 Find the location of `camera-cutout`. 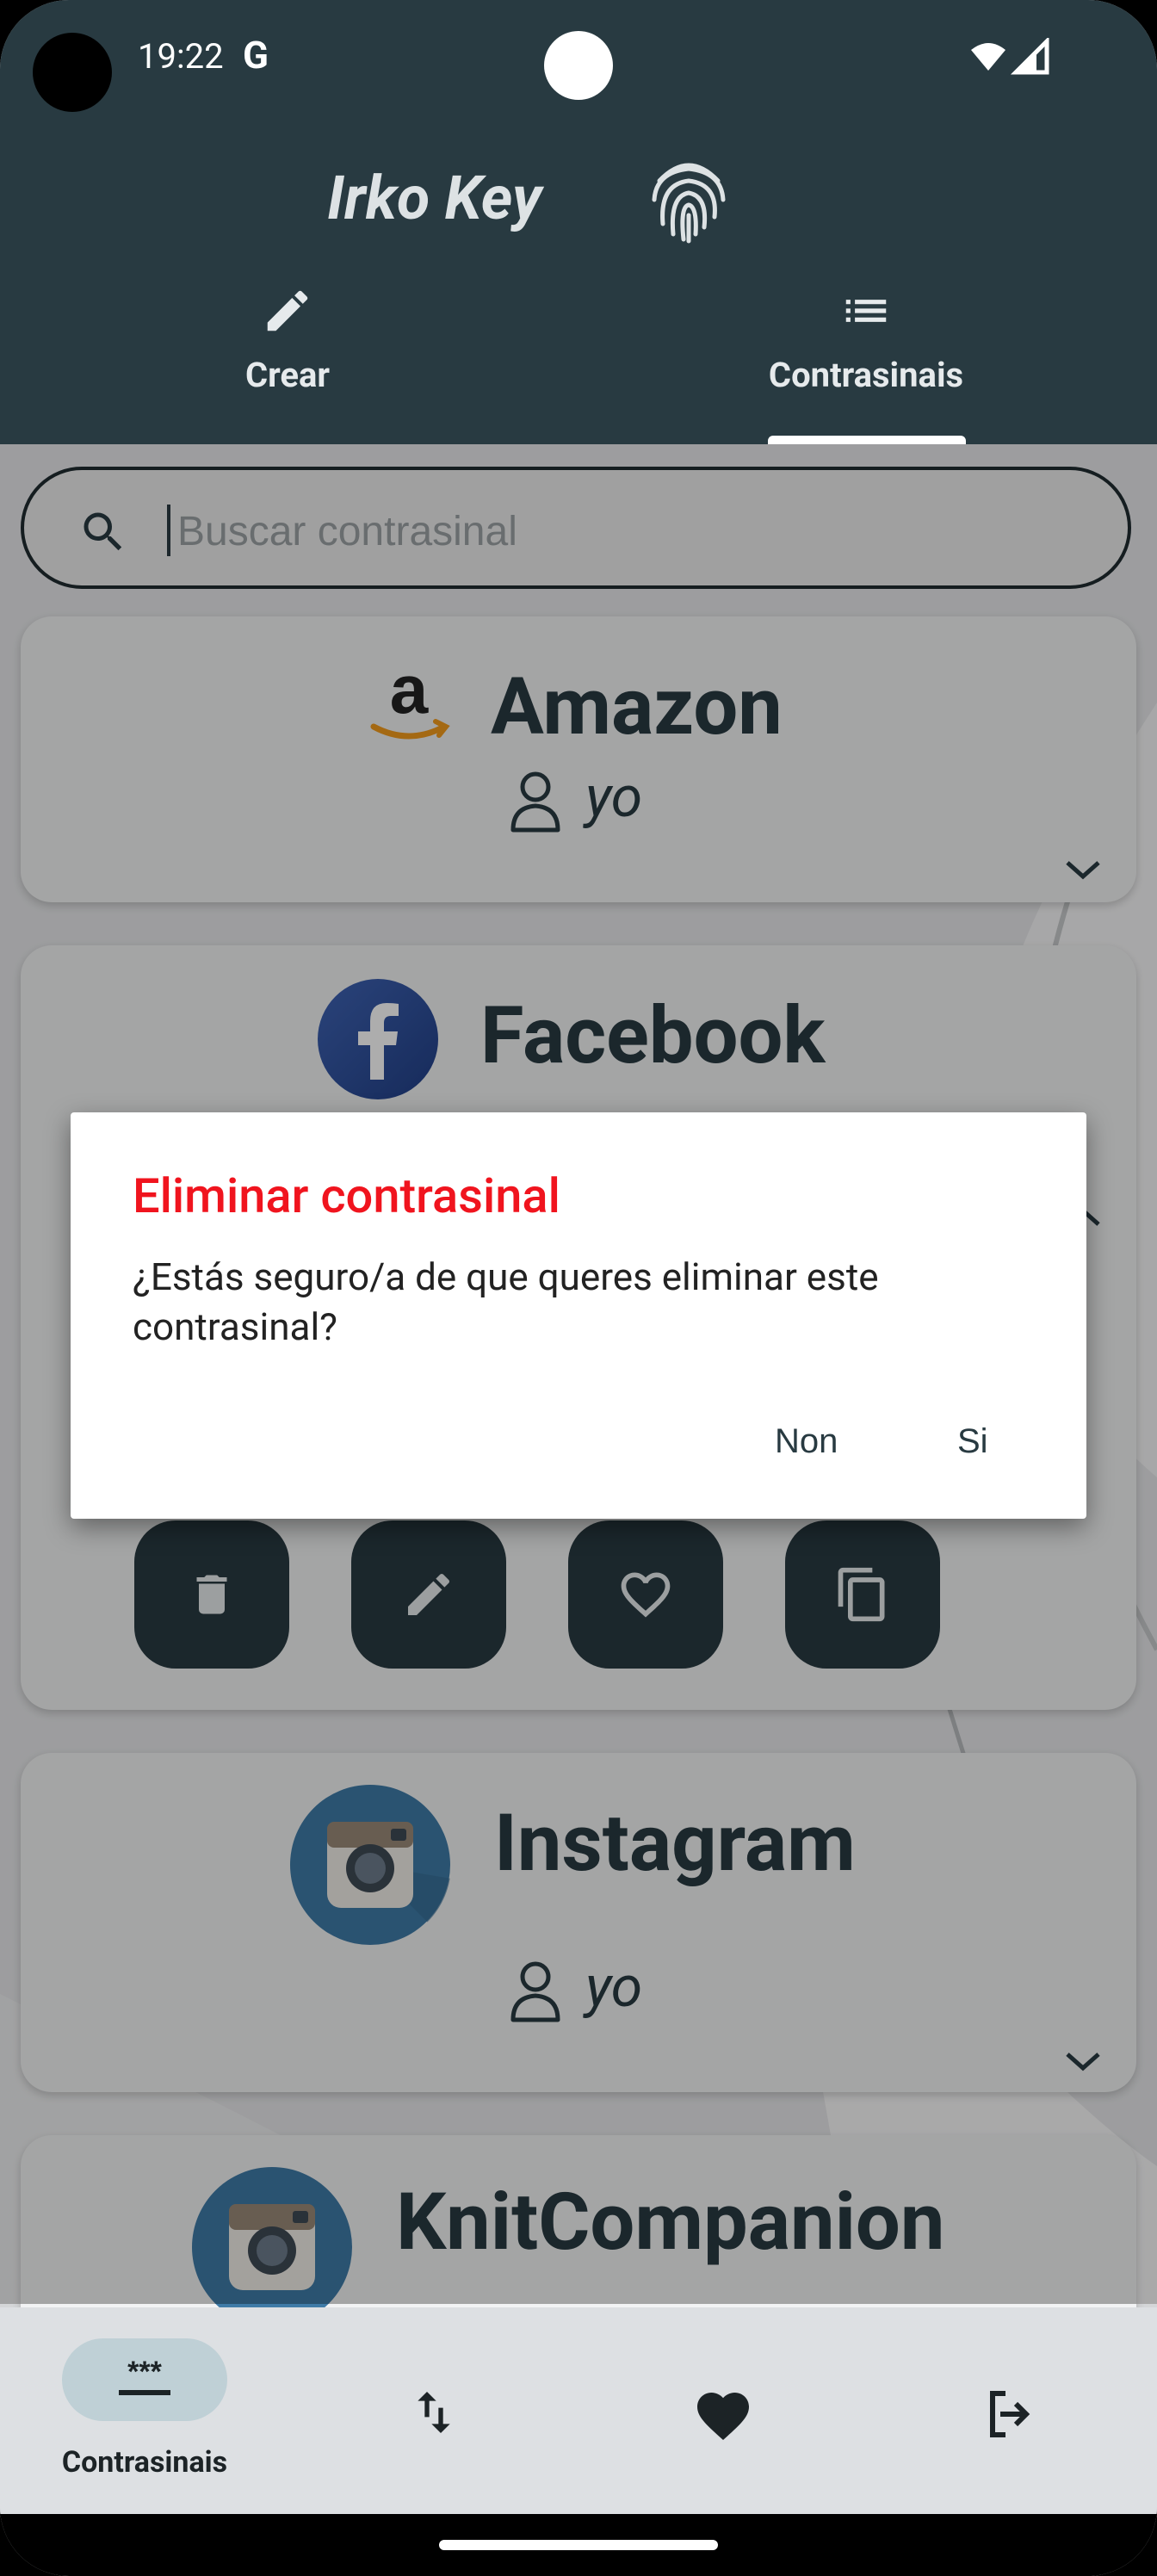

camera-cutout is located at coordinates (72, 72).